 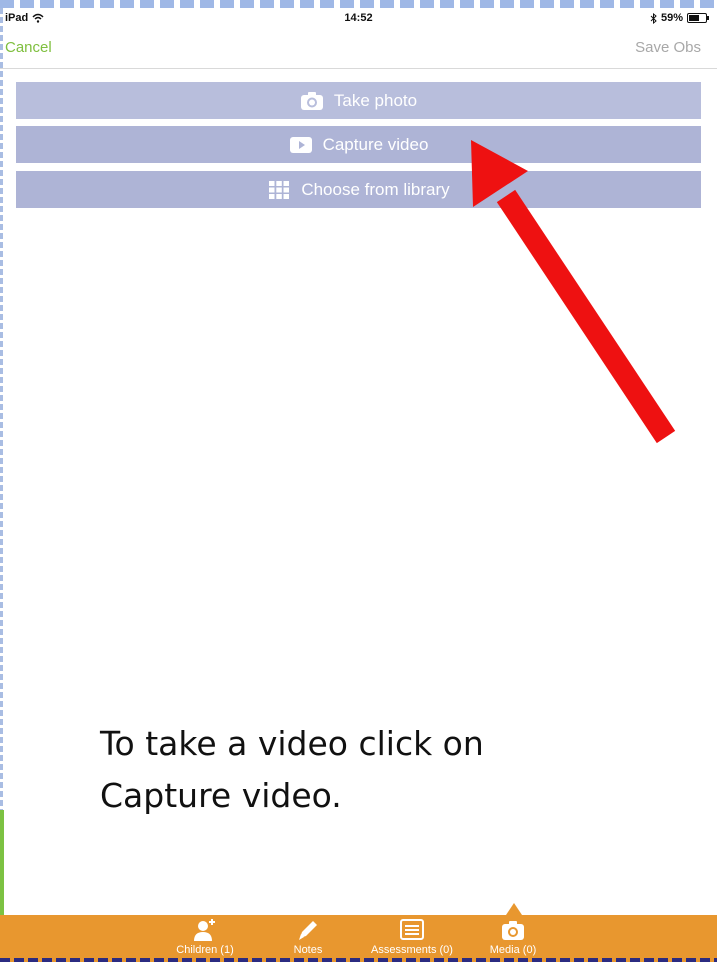 What do you see at coordinates (205, 950) in the screenshot?
I see `tab-children-label: Children (1)` at bounding box center [205, 950].